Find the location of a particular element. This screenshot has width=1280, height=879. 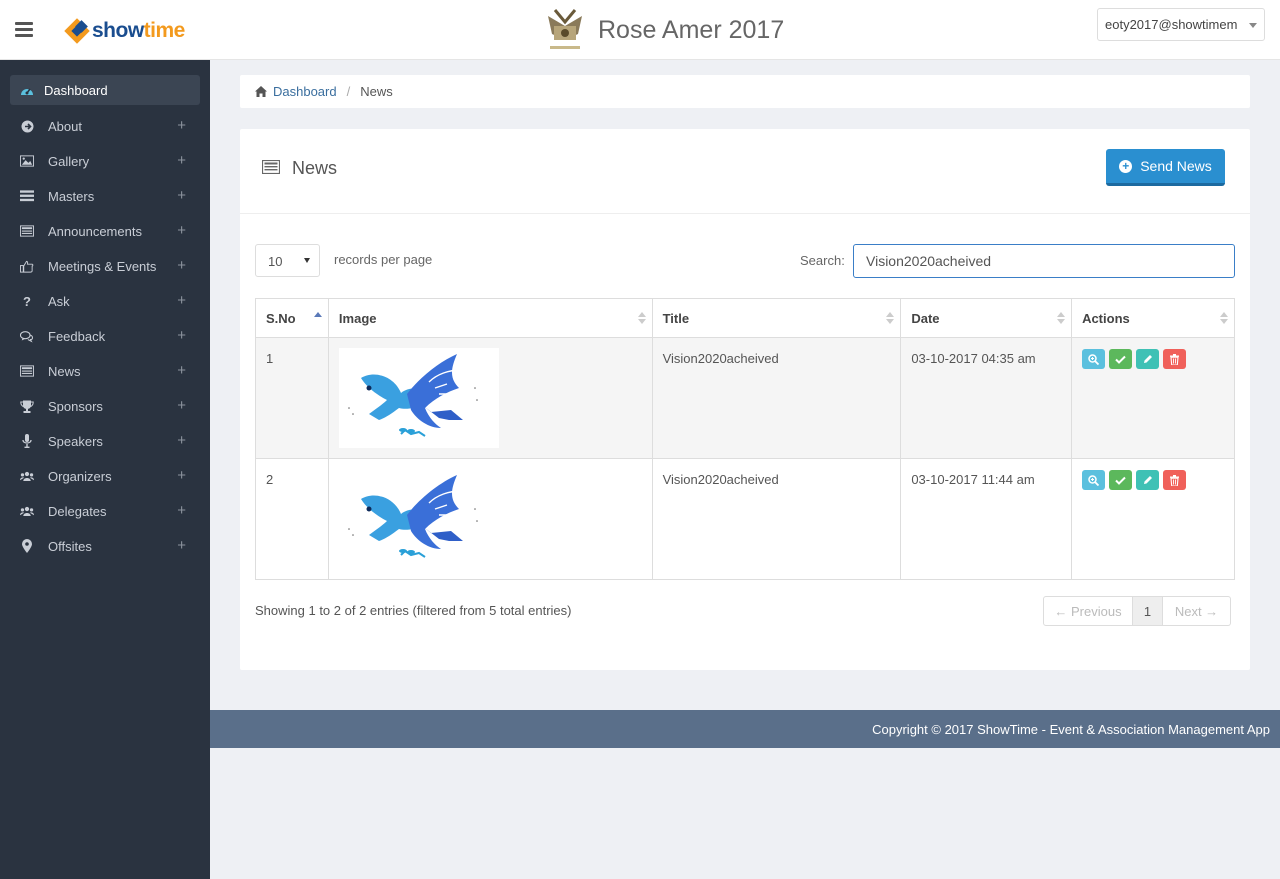

sort-asc-icon is located at coordinates (317, 319).